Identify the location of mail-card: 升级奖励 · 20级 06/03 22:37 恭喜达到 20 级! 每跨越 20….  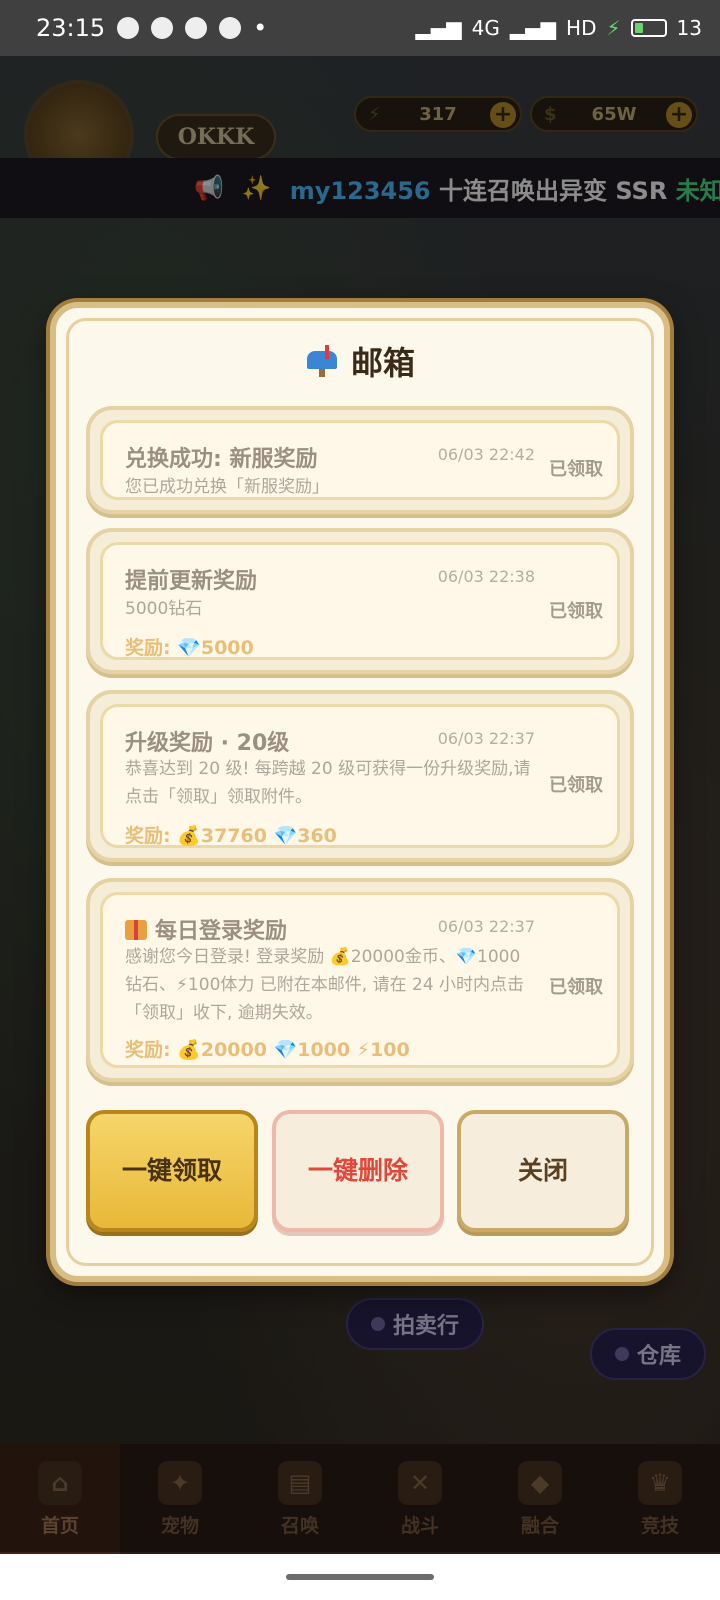
(360, 776).